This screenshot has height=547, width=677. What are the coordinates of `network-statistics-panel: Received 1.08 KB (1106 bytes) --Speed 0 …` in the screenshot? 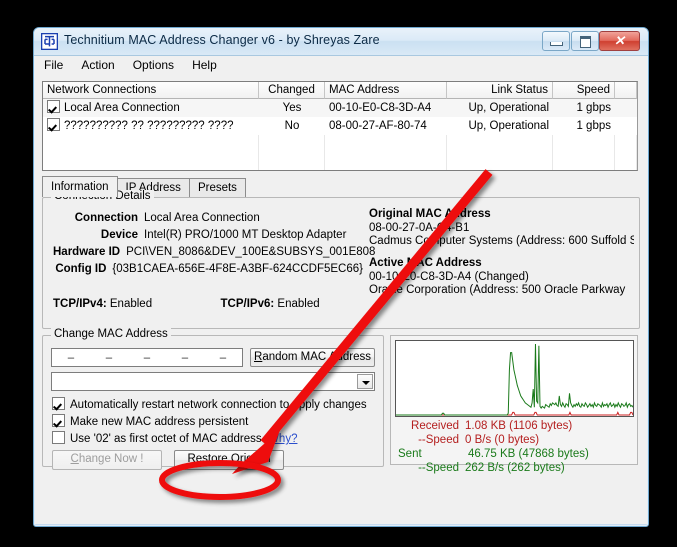 It's located at (514, 404).